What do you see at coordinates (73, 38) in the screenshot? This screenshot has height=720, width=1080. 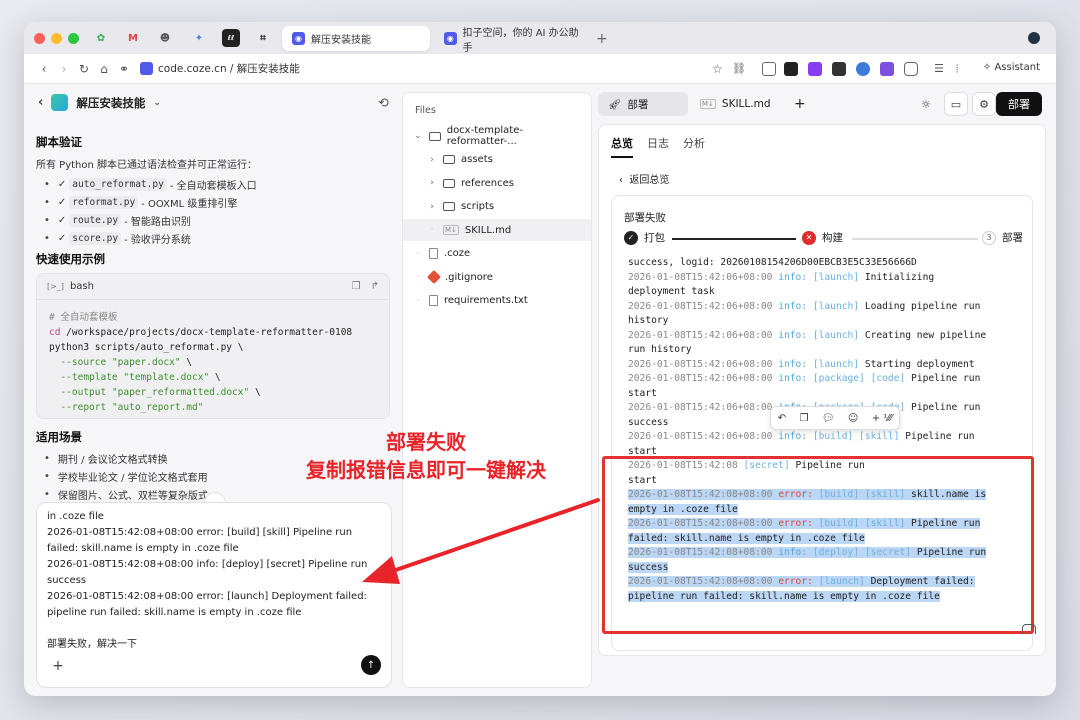 I see `maximize-window-button` at bounding box center [73, 38].